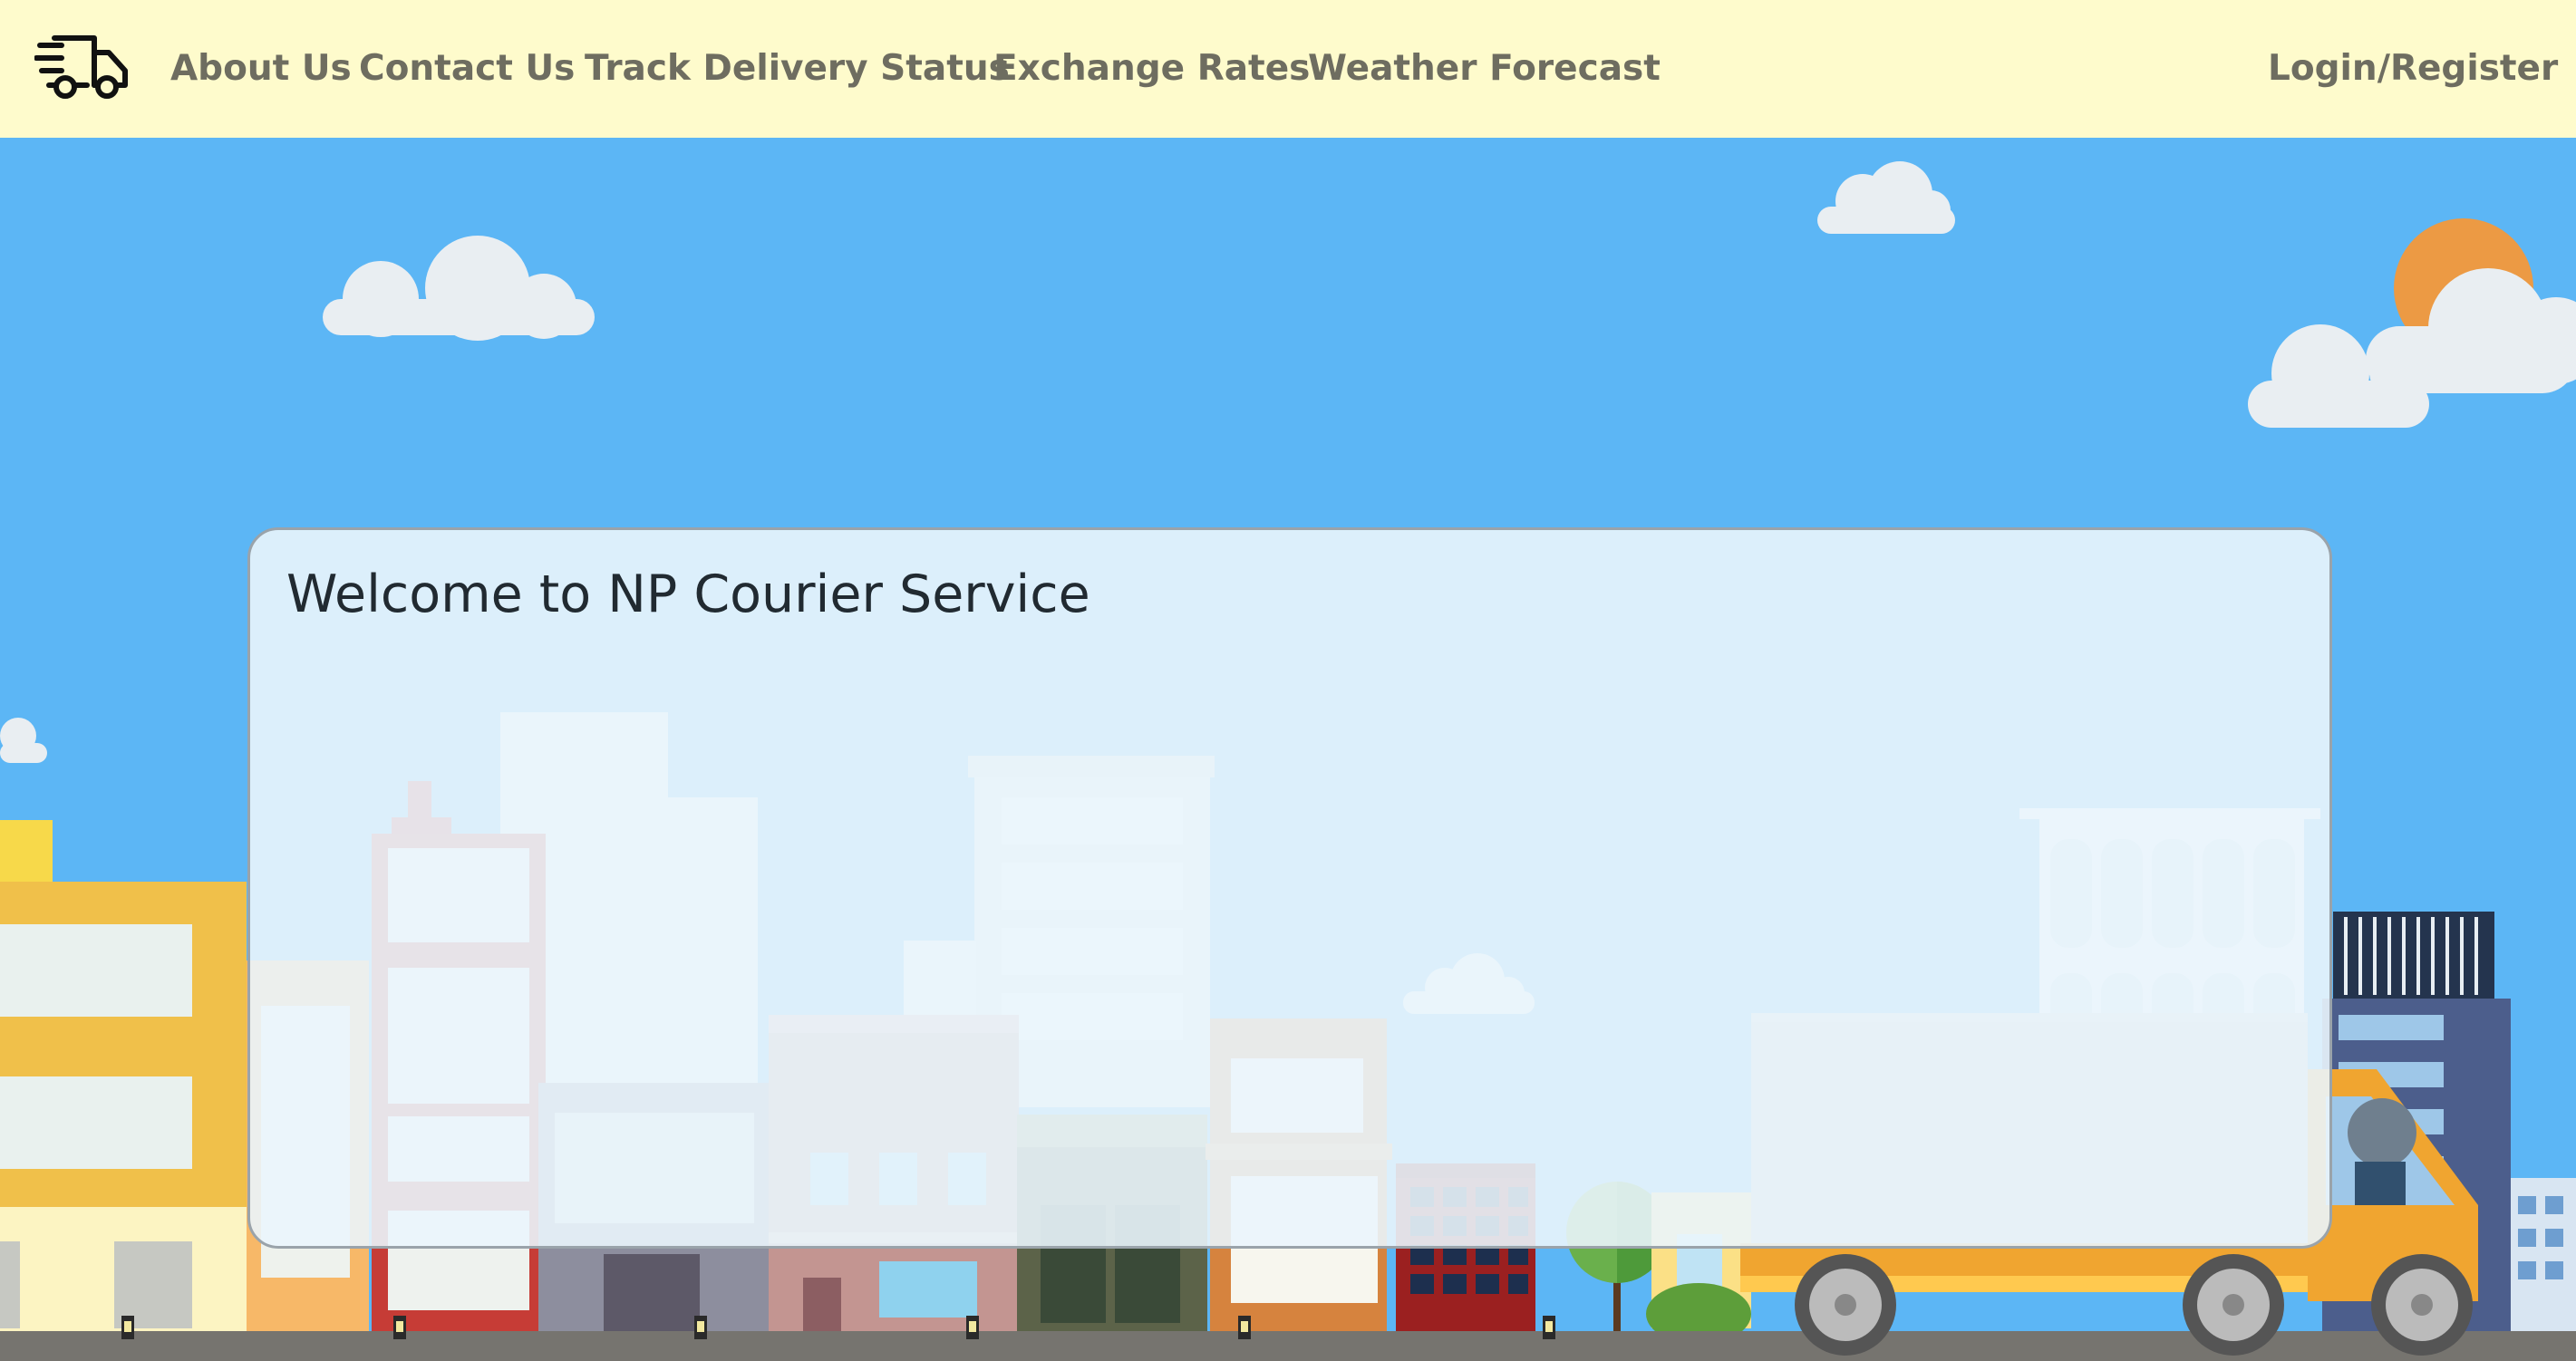 The width and height of the screenshot is (2576, 1361). I want to click on welcome-title: Welcome to NP Courier Service, so click(688, 594).